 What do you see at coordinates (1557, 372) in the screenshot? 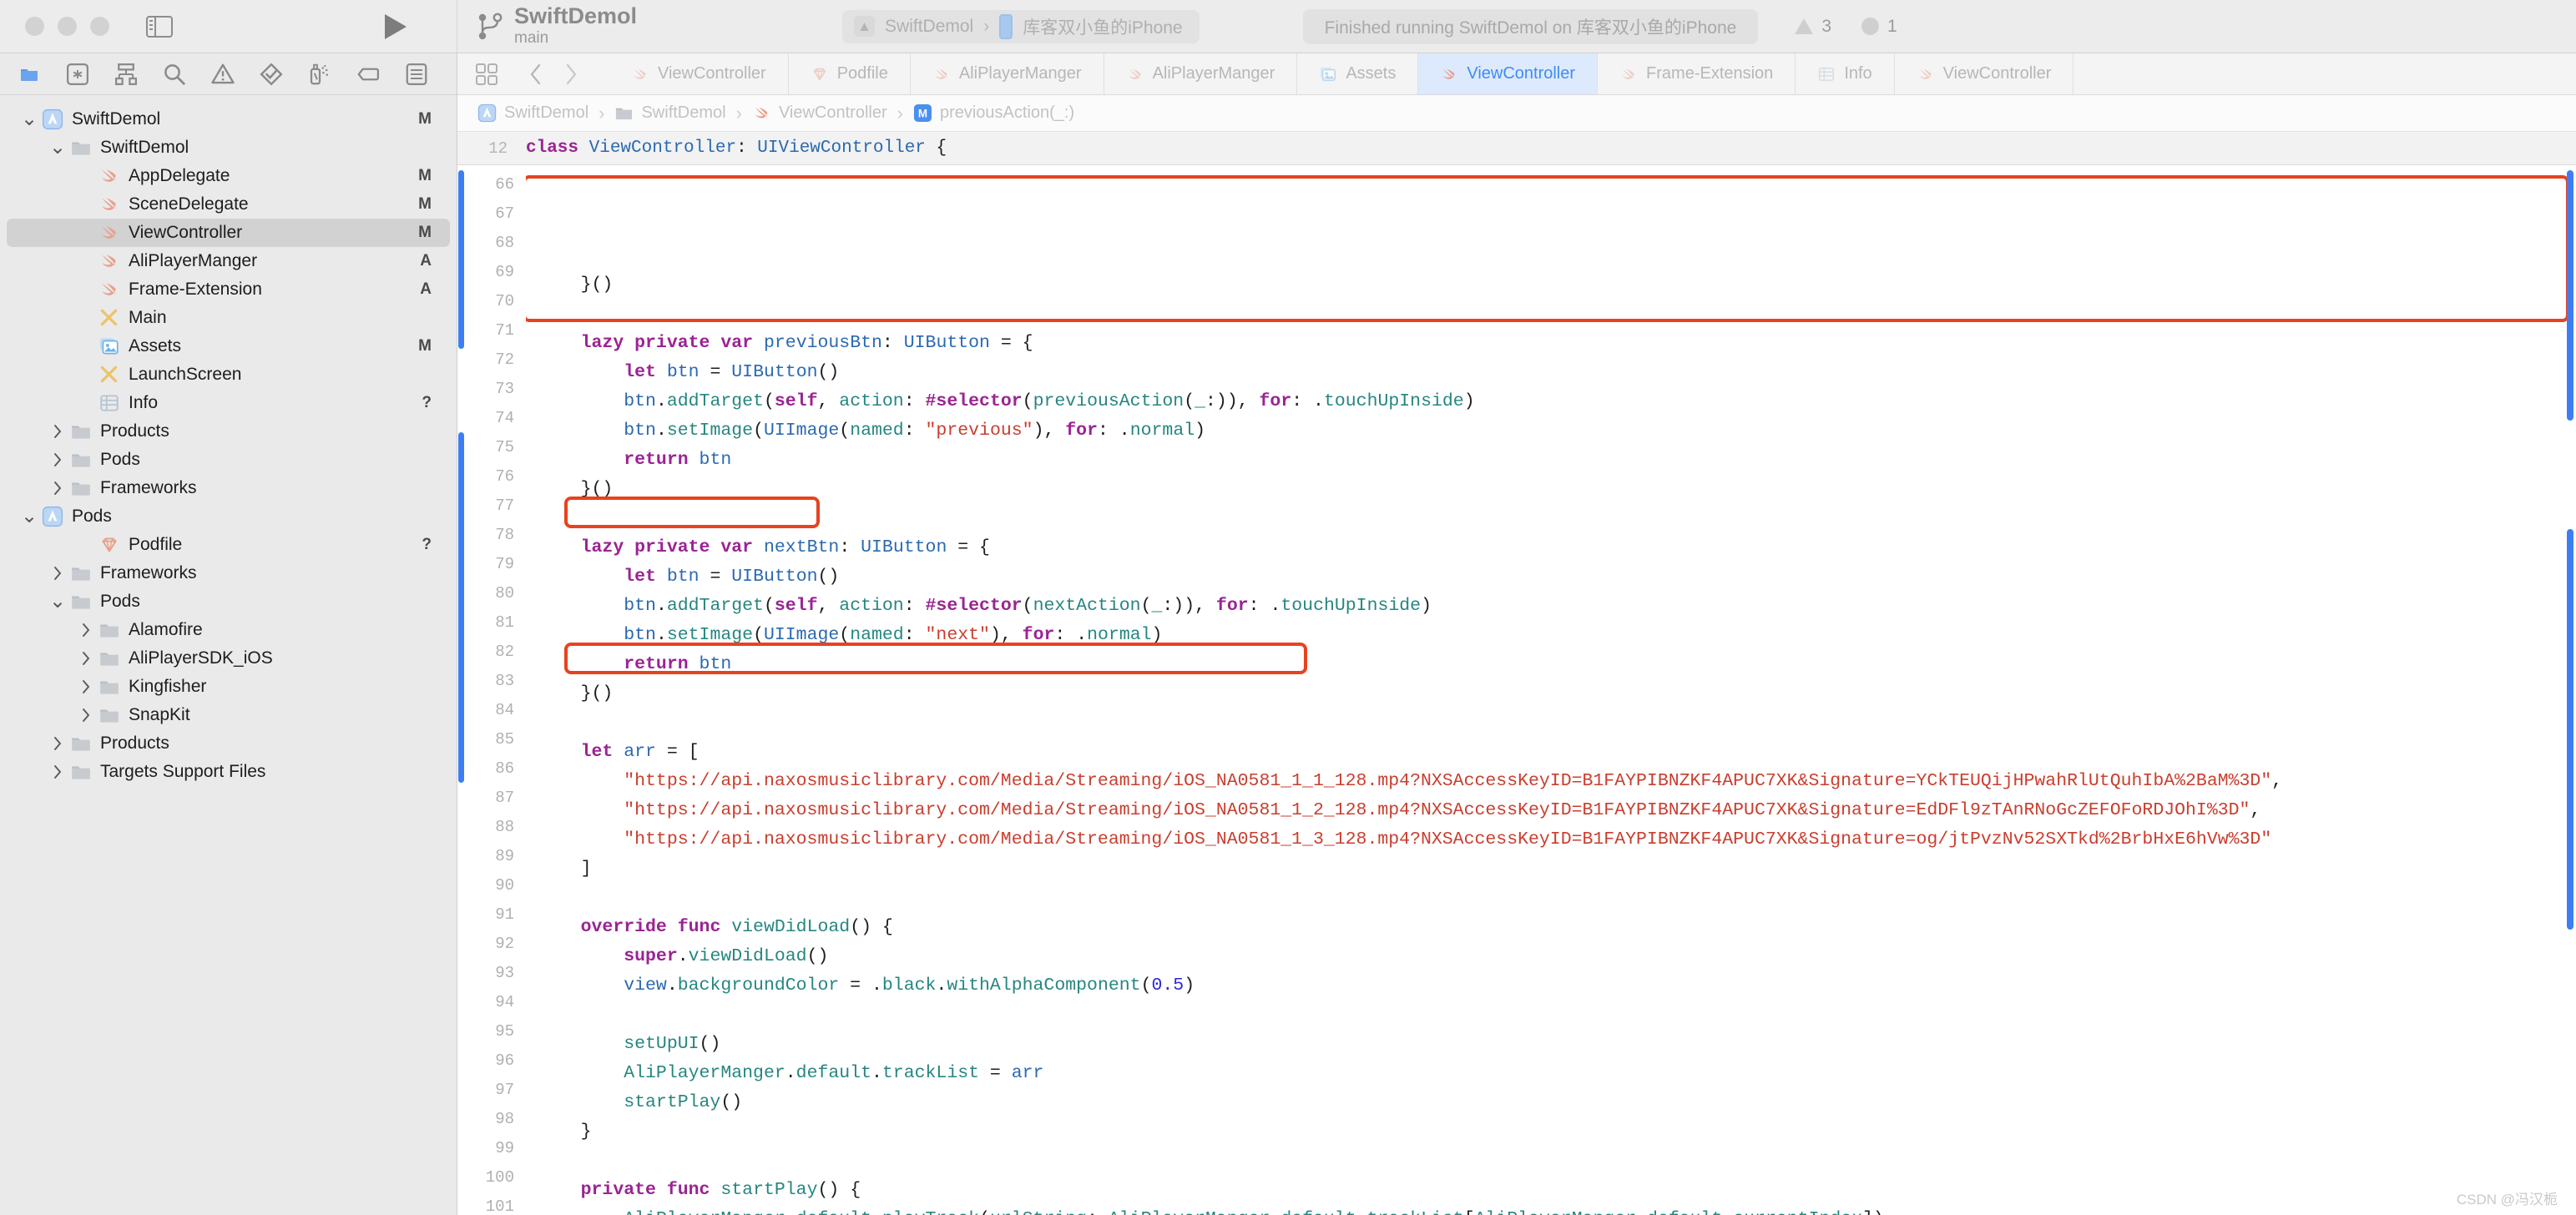
I see `code-line: let btn = UIButton()` at bounding box center [1557, 372].